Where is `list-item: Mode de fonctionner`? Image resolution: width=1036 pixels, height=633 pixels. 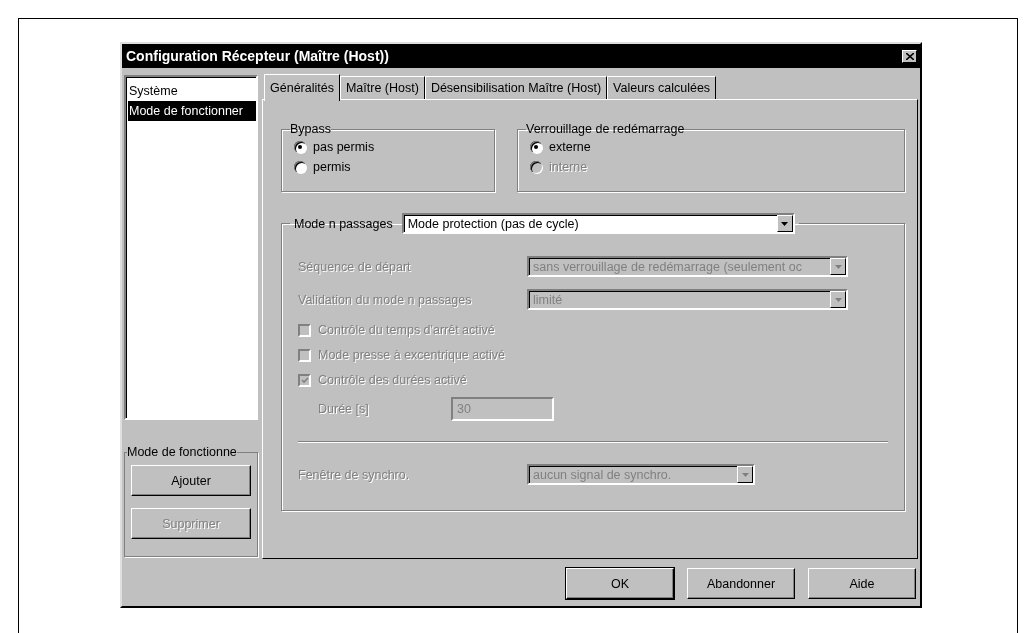
list-item: Mode de fonctionner is located at coordinates (192, 111).